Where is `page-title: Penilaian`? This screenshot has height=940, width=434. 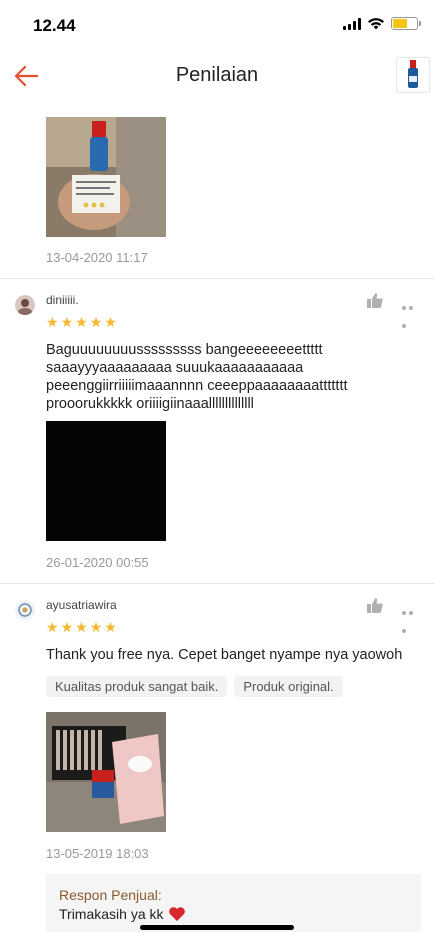
page-title: Penilaian is located at coordinates (217, 75).